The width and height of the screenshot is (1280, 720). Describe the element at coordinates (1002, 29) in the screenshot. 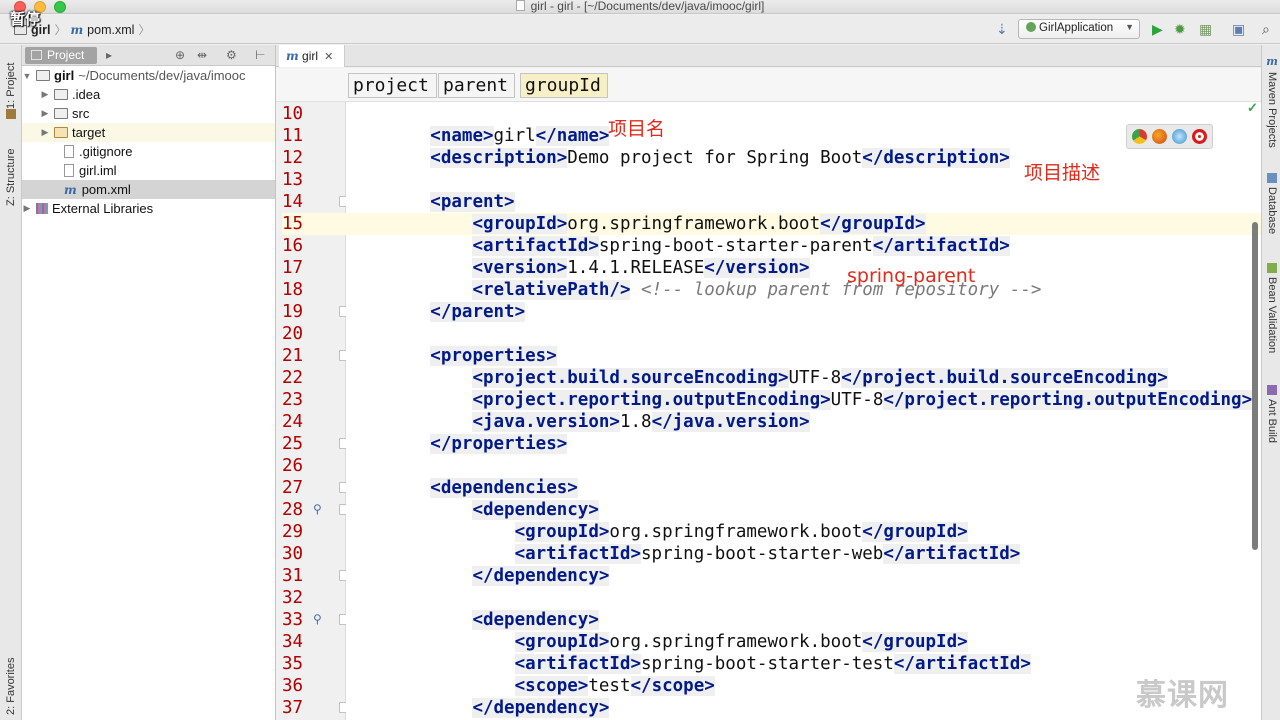

I see `vcs-update-icon: ⇣` at that location.